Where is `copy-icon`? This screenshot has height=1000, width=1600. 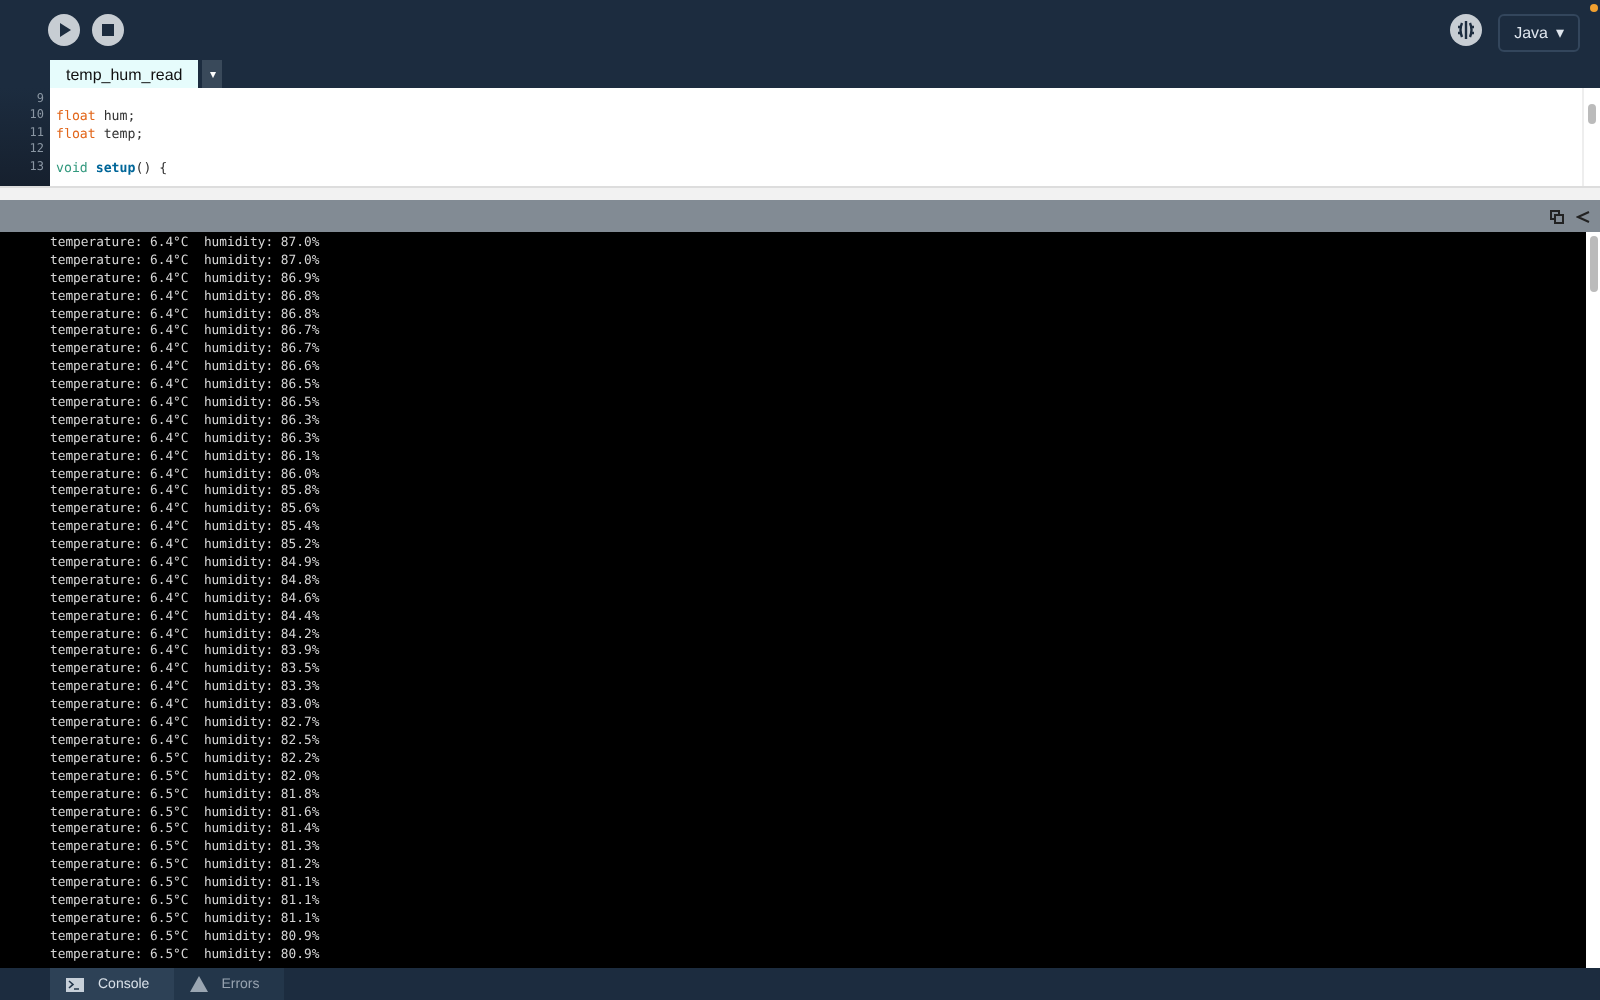 copy-icon is located at coordinates (1557, 216).